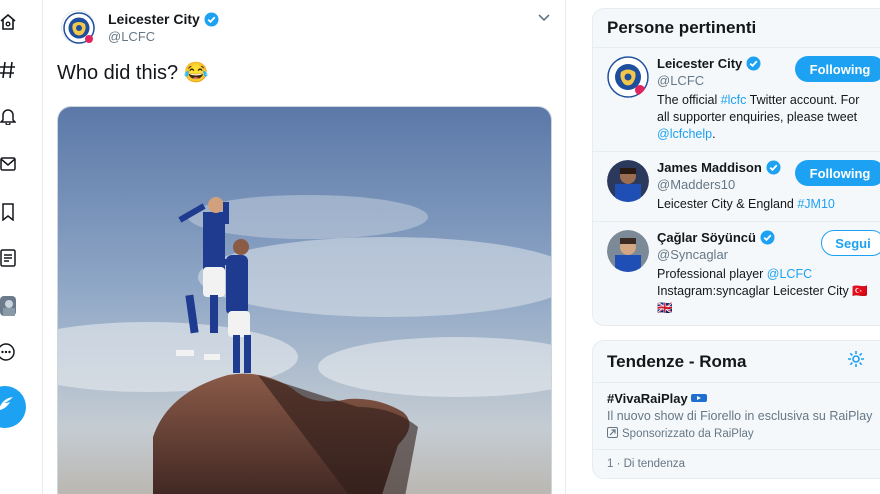 This screenshot has height=494, width=880. What do you see at coordinates (706, 237) in the screenshot?
I see `person-name: Çağlar Söyüncü` at bounding box center [706, 237].